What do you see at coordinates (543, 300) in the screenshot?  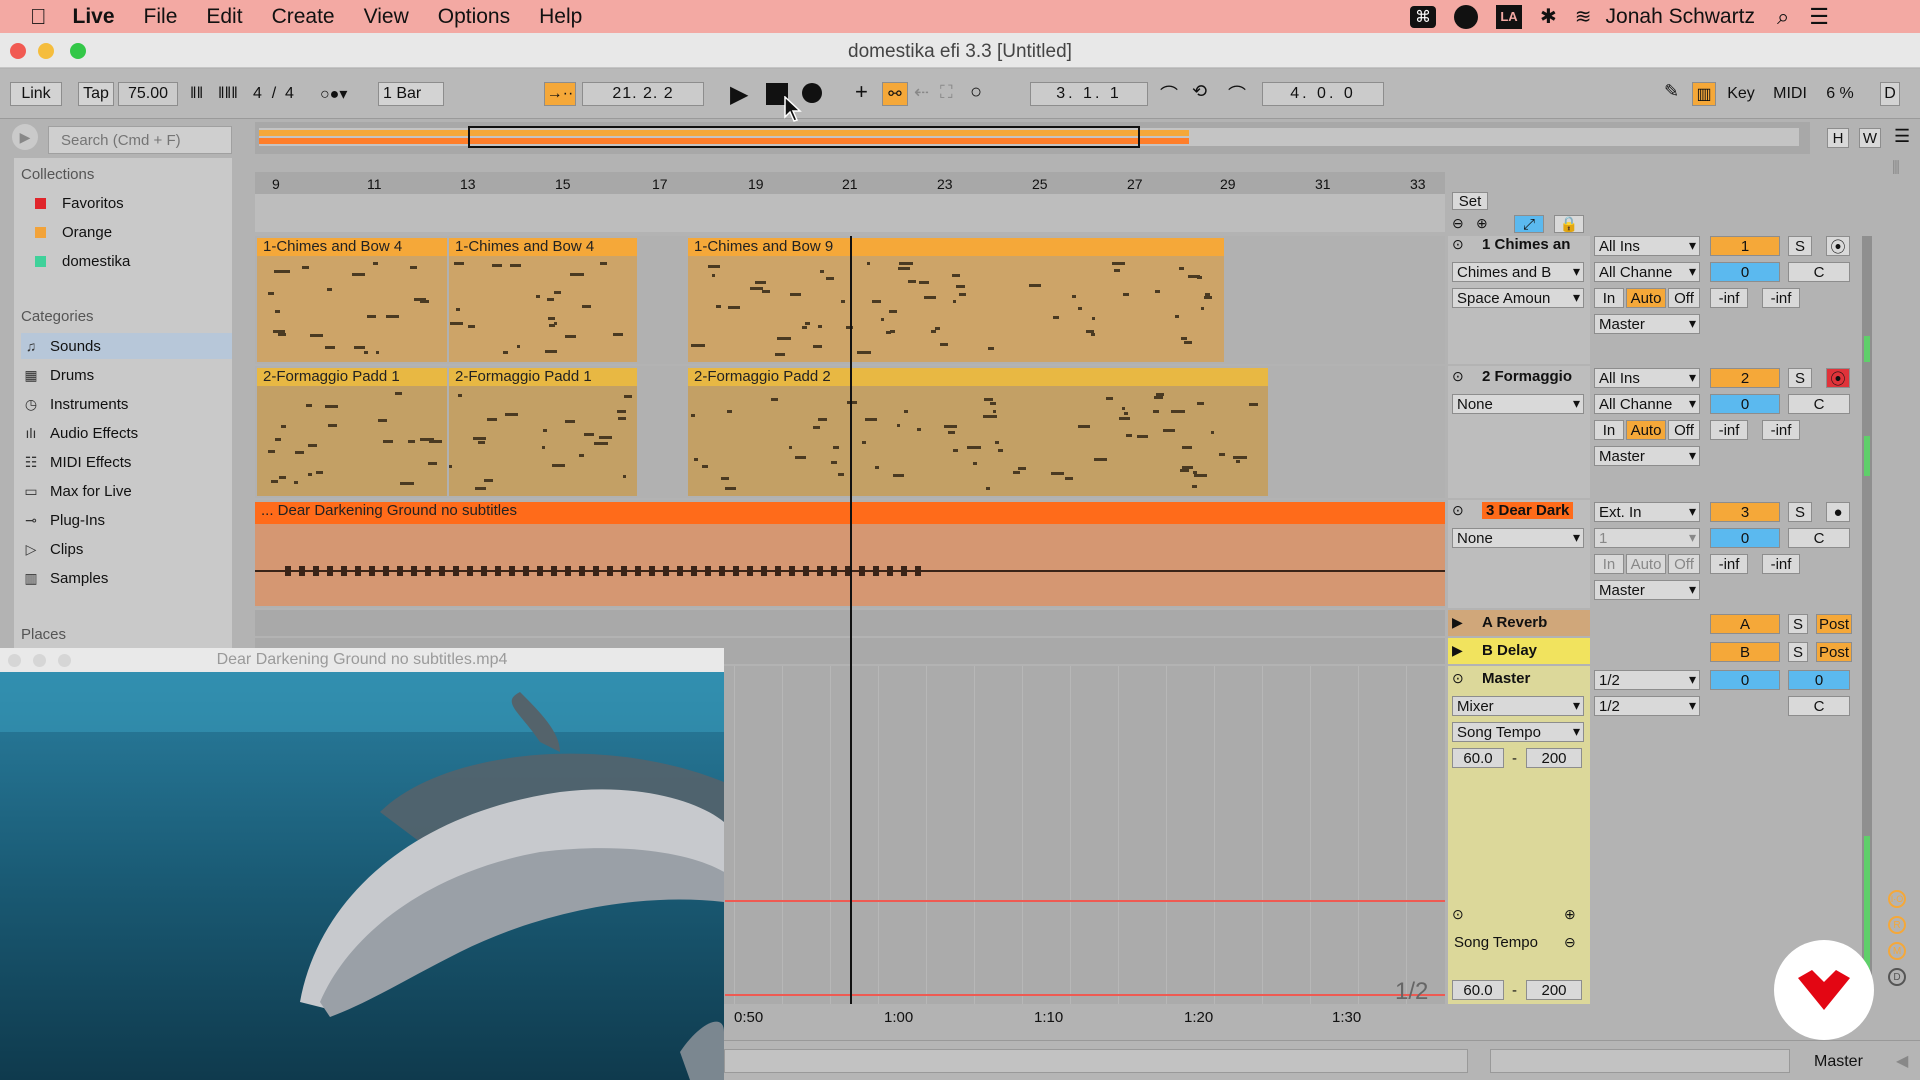 I see `midi-clip: 1-Chimes and Bow 4` at bounding box center [543, 300].